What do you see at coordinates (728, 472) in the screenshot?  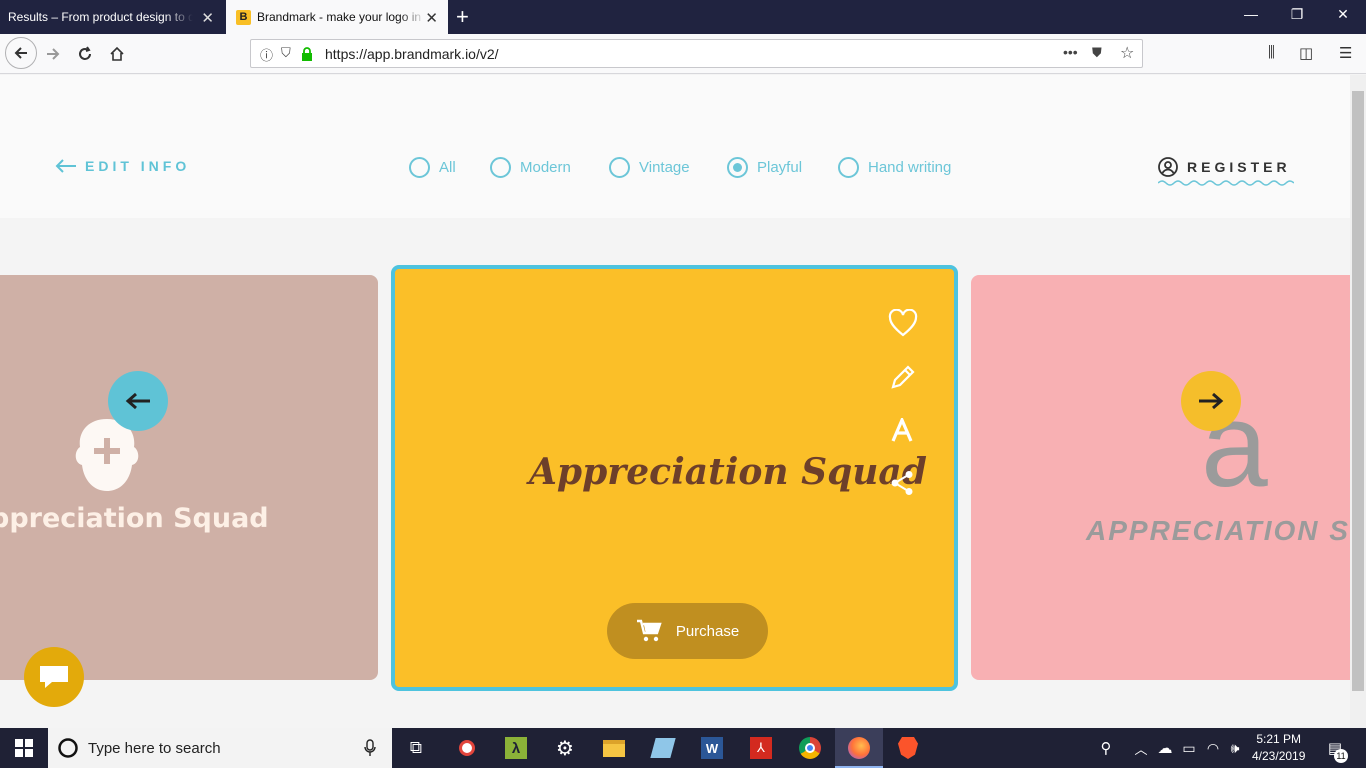 I see `logo-text: Appreciation Squad` at bounding box center [728, 472].